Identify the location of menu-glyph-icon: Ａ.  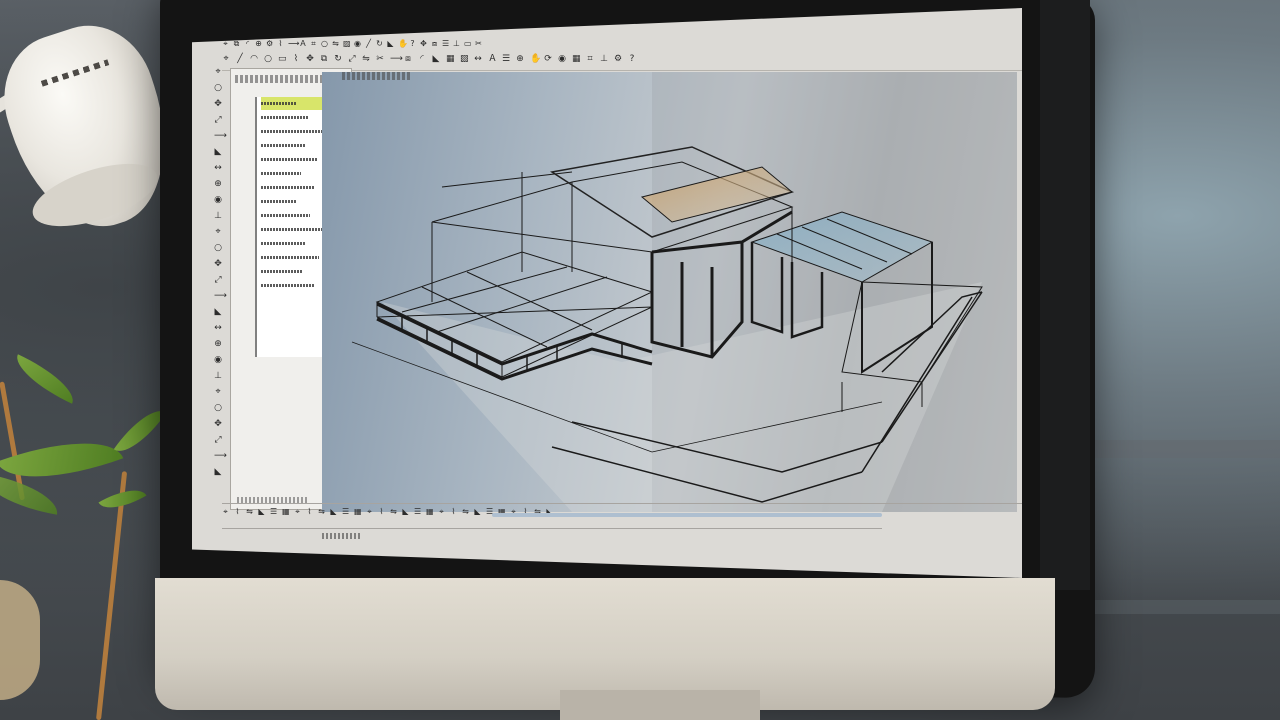
(303, 44).